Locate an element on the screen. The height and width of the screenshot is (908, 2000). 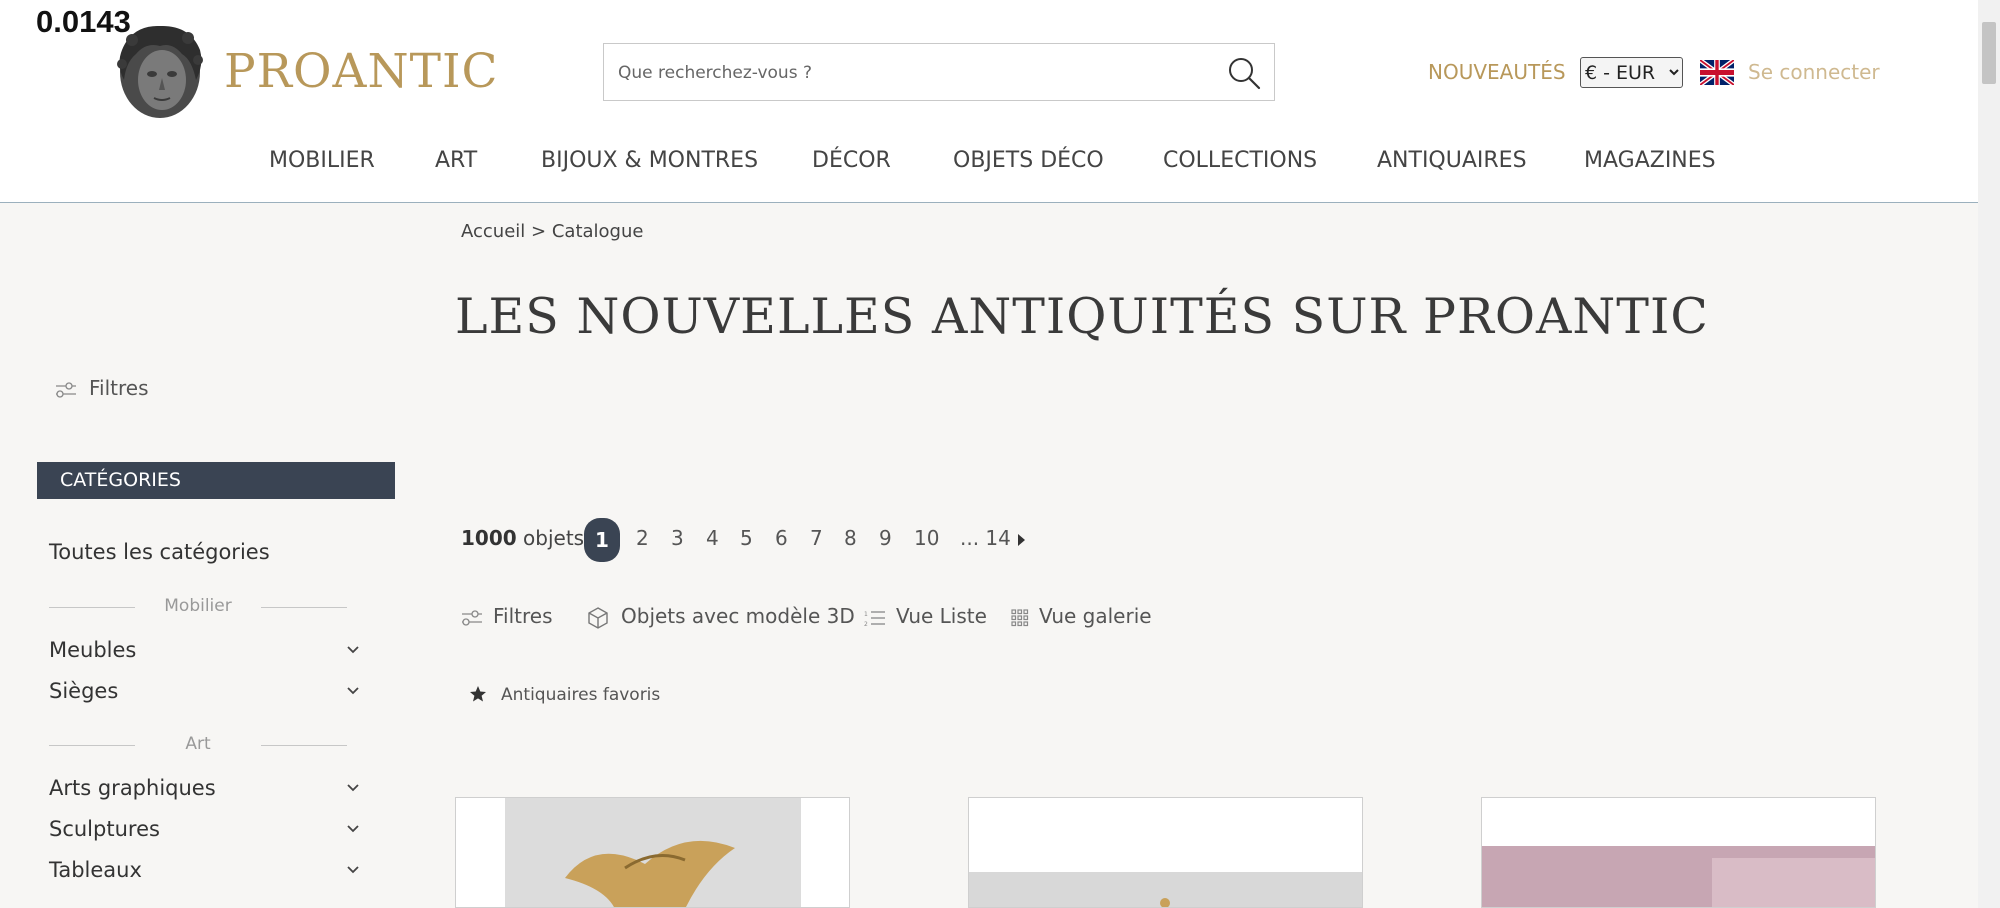
results-count-number: 1000 is located at coordinates (489, 538).